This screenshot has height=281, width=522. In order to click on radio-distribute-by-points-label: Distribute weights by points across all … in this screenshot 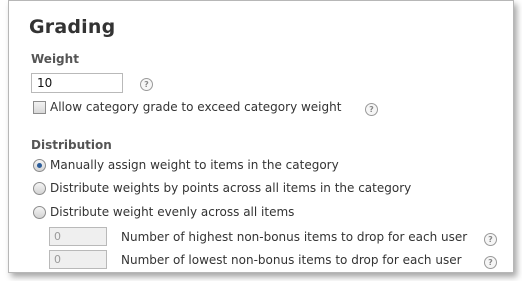, I will do `click(231, 188)`.